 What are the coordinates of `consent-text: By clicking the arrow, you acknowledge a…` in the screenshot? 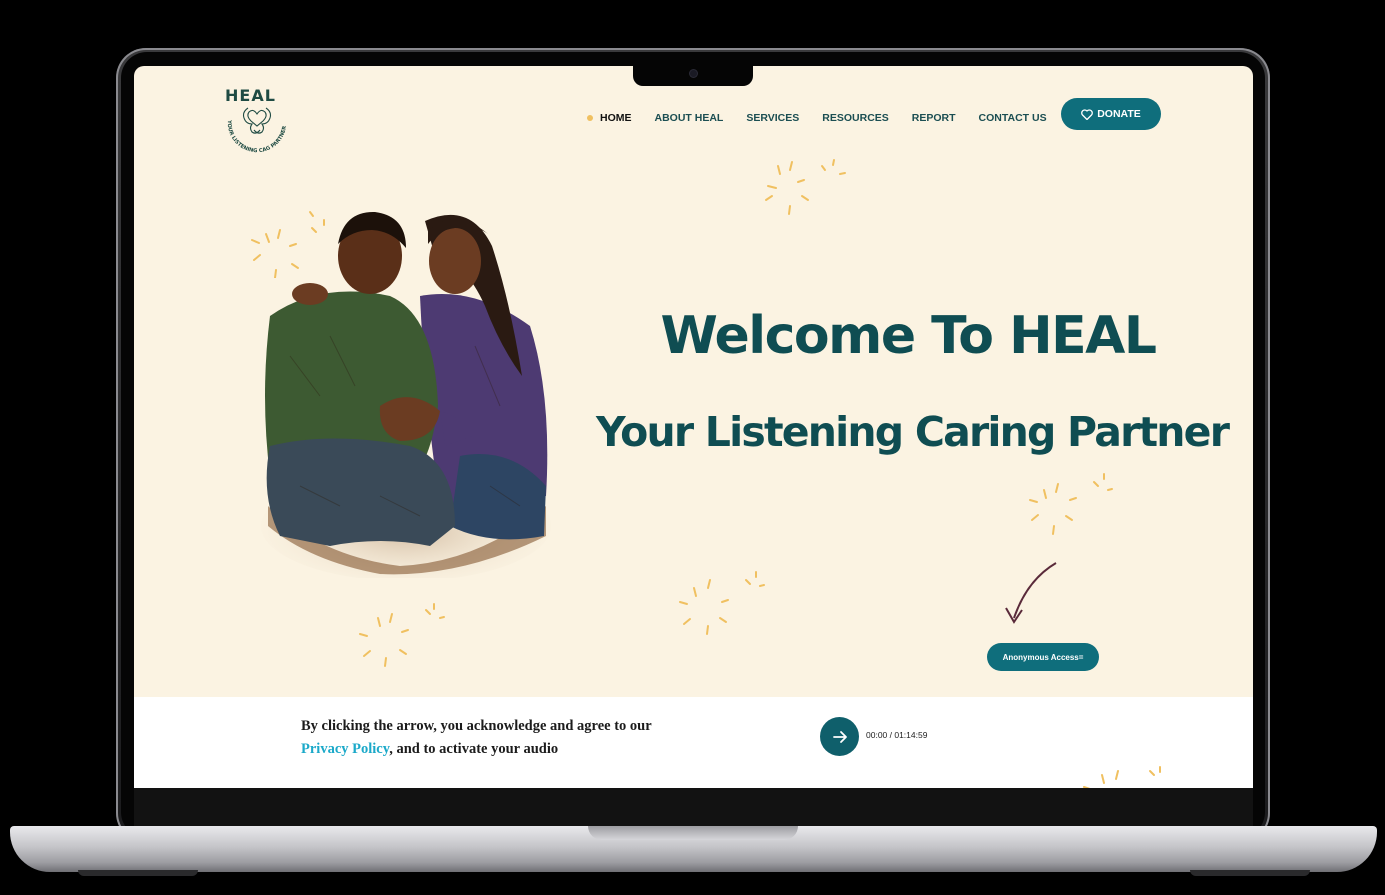 It's located at (476, 738).